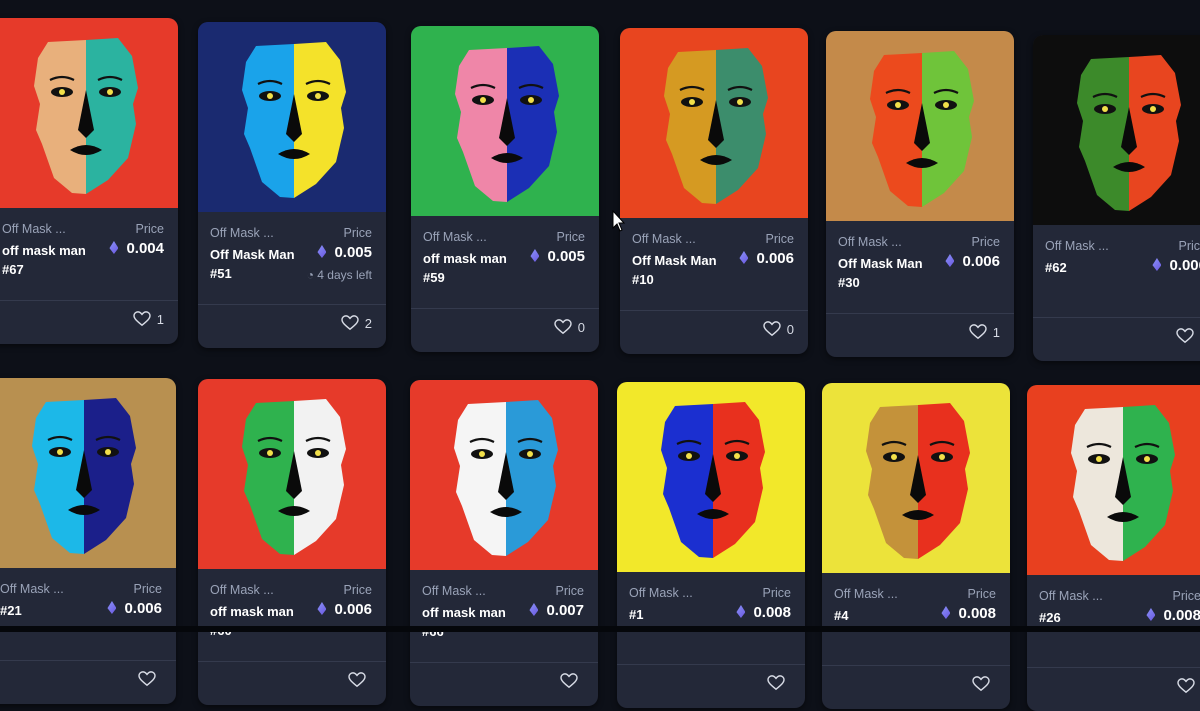 The image size is (1200, 711). I want to click on nft-card: Off Mask ... Price #1 0.008, so click(711, 545).